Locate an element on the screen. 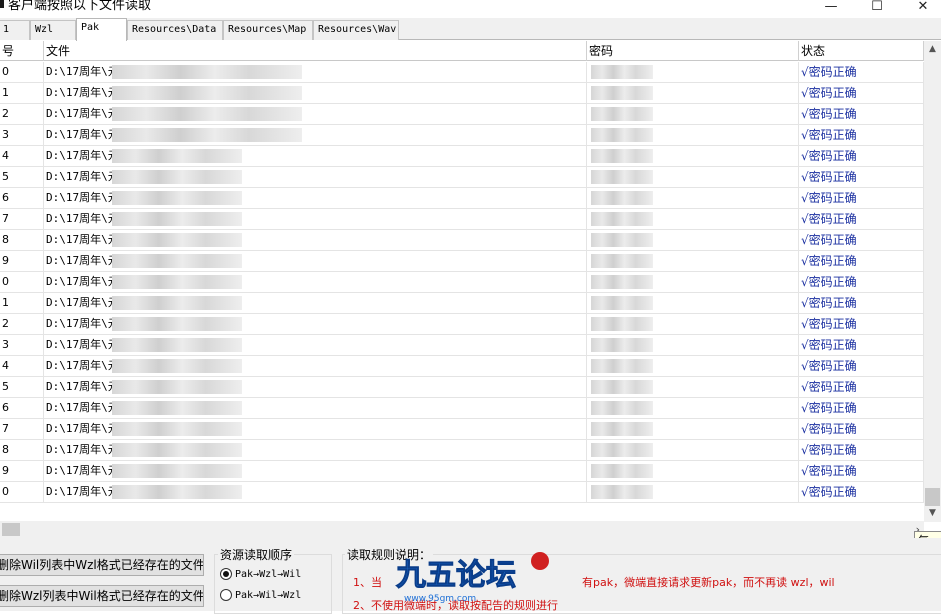 This screenshot has height=614, width=941. logo-seal-icon is located at coordinates (540, 561).